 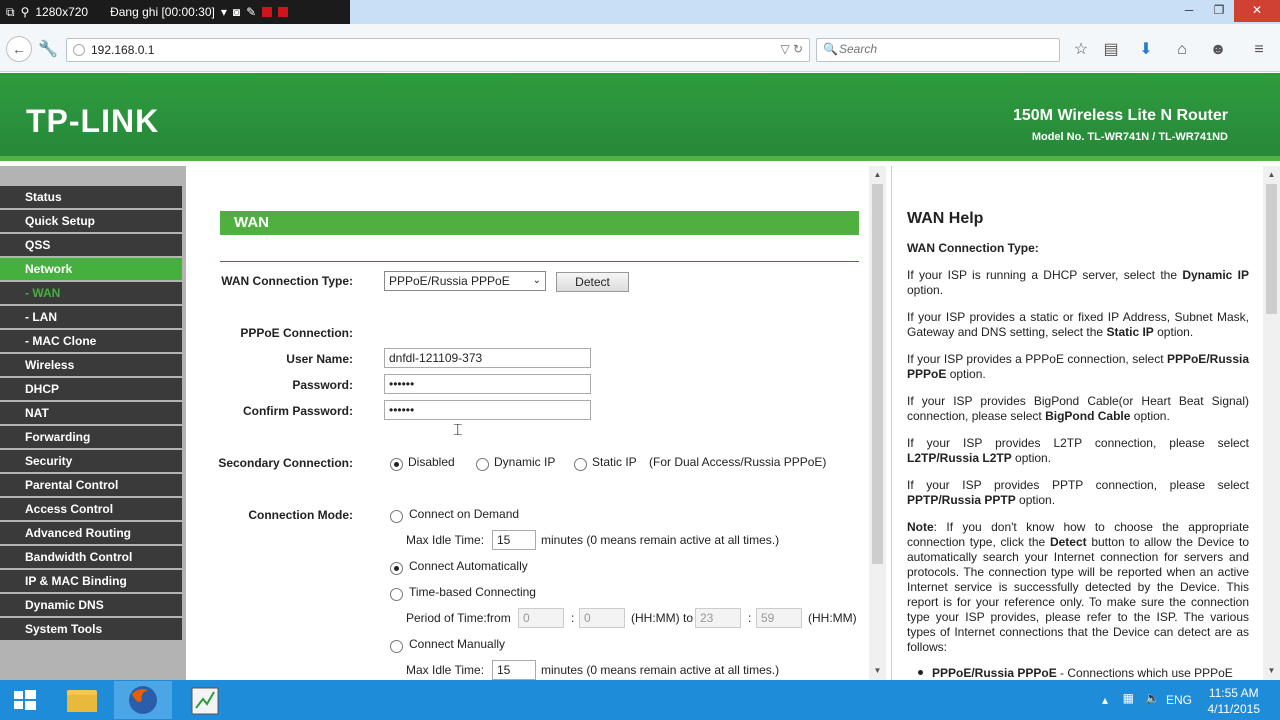 I want to click on reload-icon: ▽ ↻, so click(x=791, y=49).